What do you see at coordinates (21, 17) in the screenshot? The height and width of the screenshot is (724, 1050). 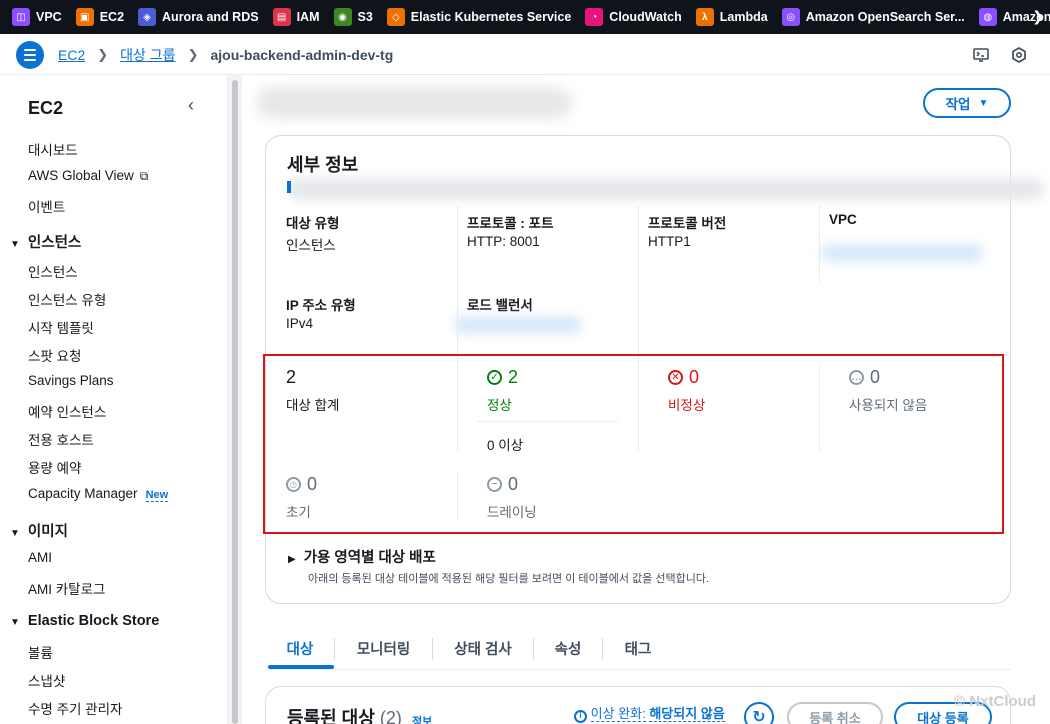 I see `service-icon: ◫` at bounding box center [21, 17].